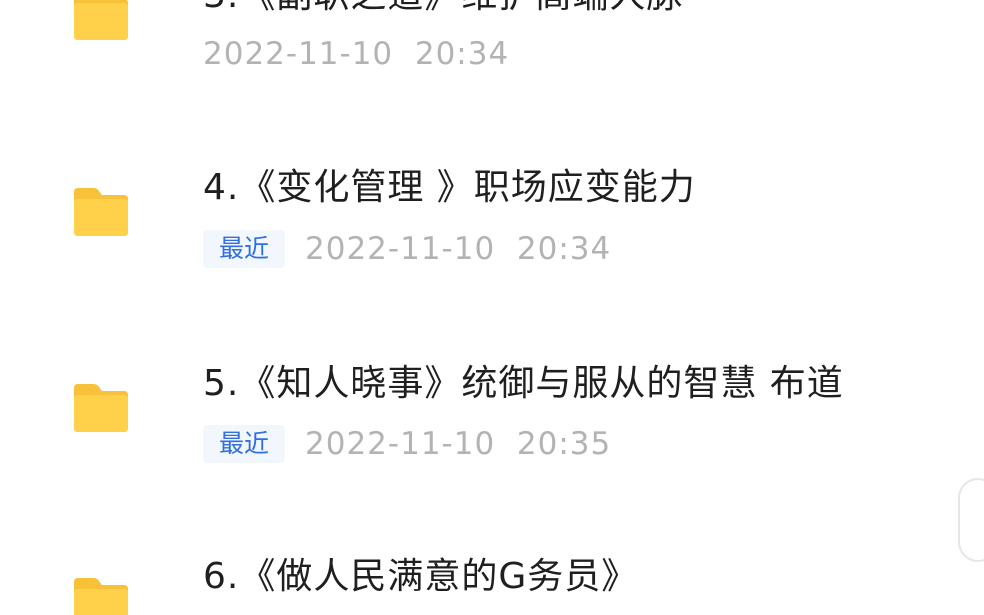 This screenshot has width=984, height=615. Describe the element at coordinates (421, 576) in the screenshot. I see `file-name: 6.《做人民满意的G务员》` at that location.